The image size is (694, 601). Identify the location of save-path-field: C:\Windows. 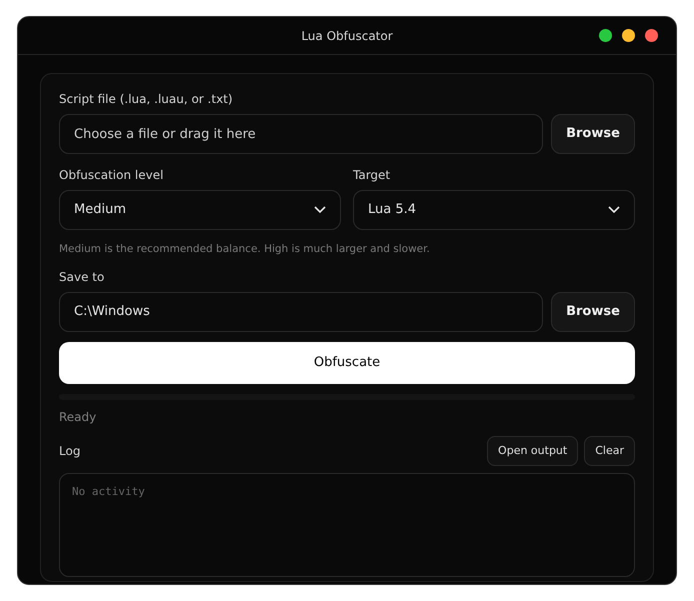
(301, 312).